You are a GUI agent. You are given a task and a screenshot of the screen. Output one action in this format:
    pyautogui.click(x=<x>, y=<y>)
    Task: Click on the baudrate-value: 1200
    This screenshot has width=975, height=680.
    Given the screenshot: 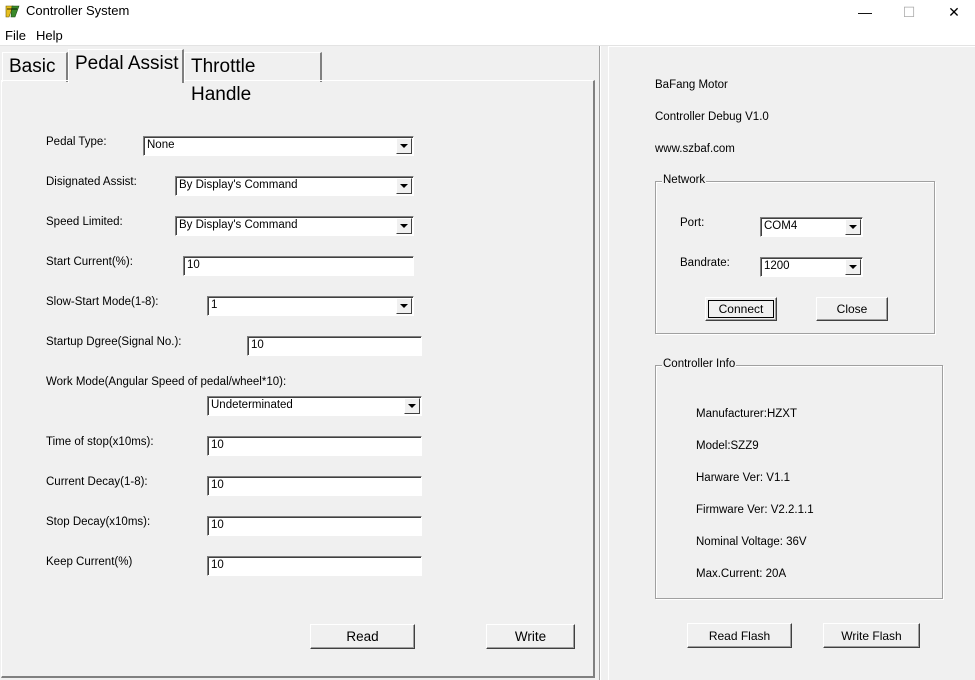 What is the action you would take?
    pyautogui.click(x=777, y=266)
    